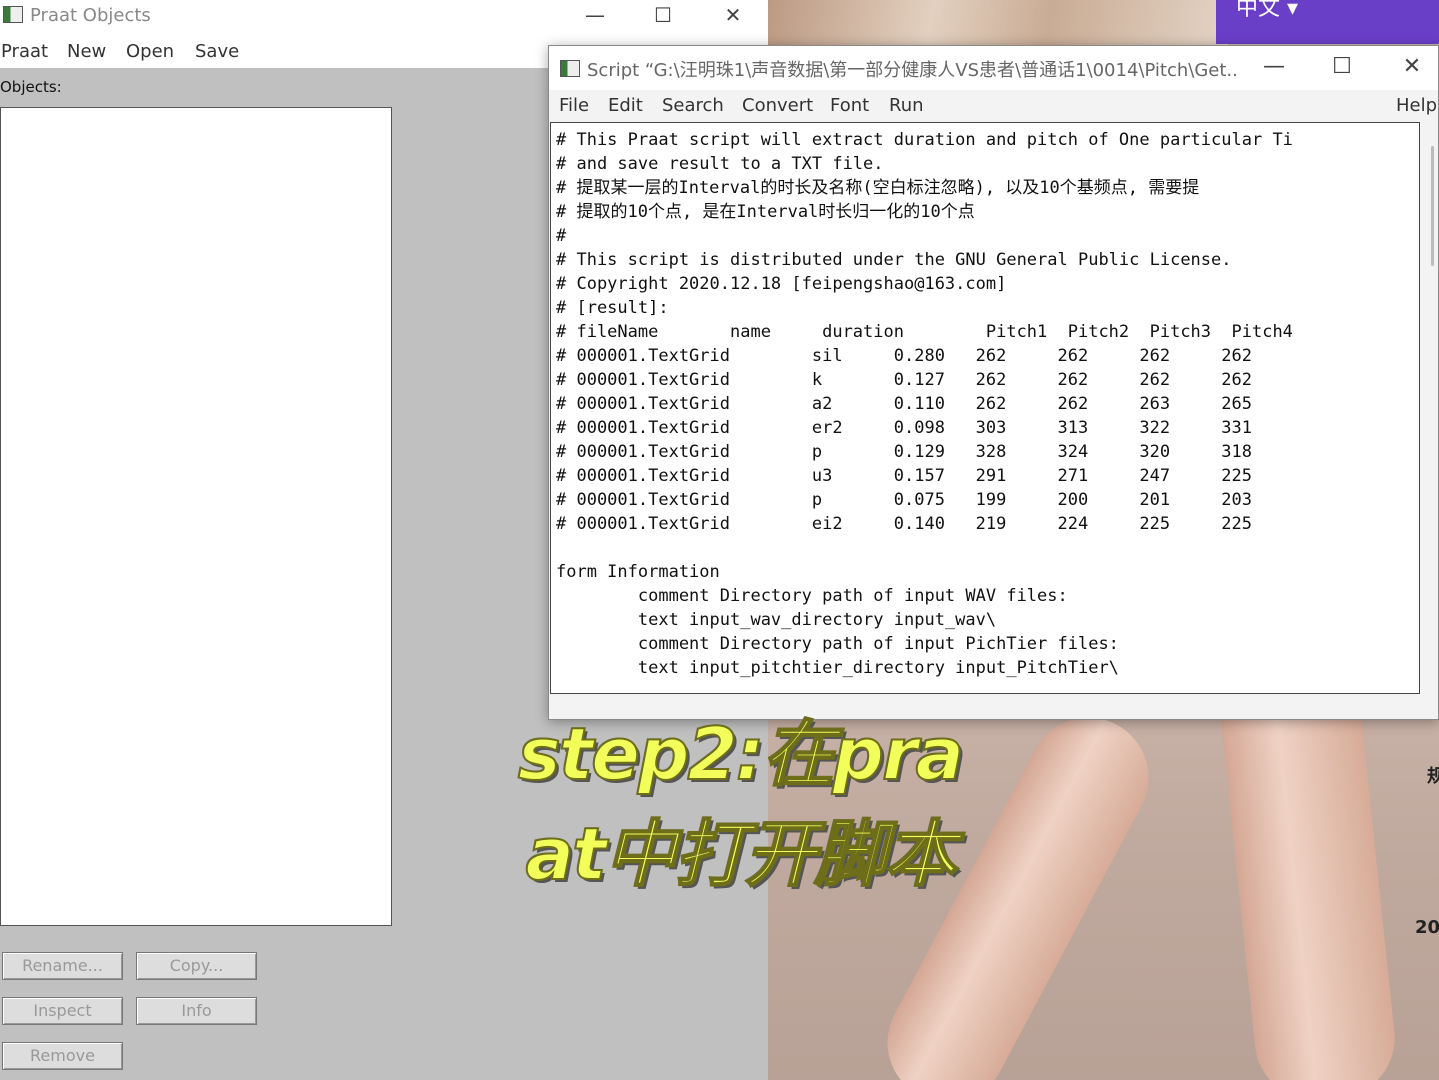  Describe the element at coordinates (720, 164) in the screenshot. I see `code-line: # and save result to a TXT file.` at that location.